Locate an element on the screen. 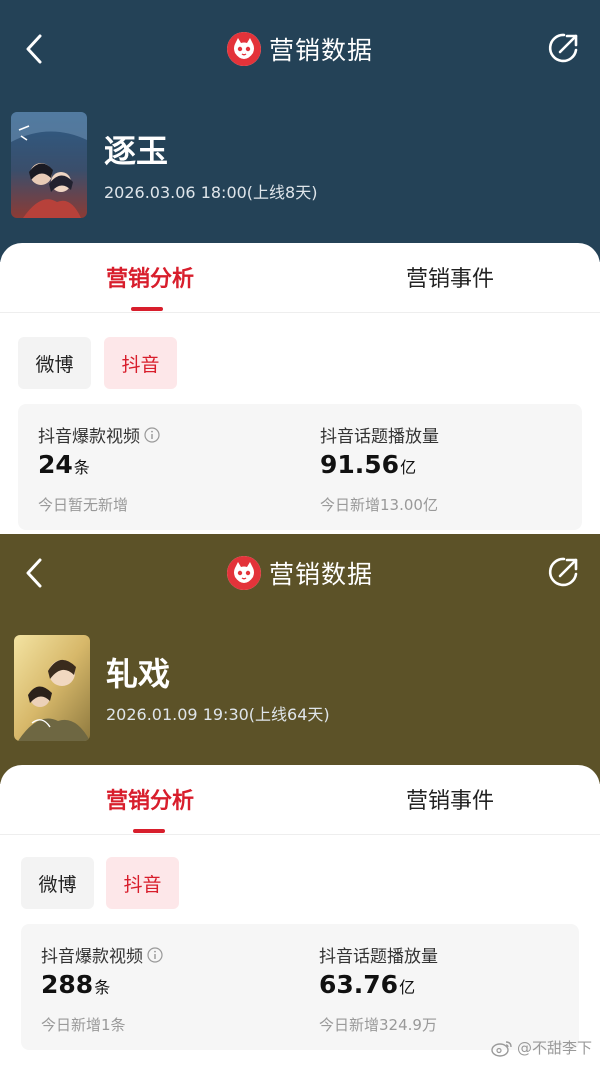 Image resolution: width=600 pixels, height=1066 pixels. watermark-text: @不甜李下 is located at coordinates (554, 1048).